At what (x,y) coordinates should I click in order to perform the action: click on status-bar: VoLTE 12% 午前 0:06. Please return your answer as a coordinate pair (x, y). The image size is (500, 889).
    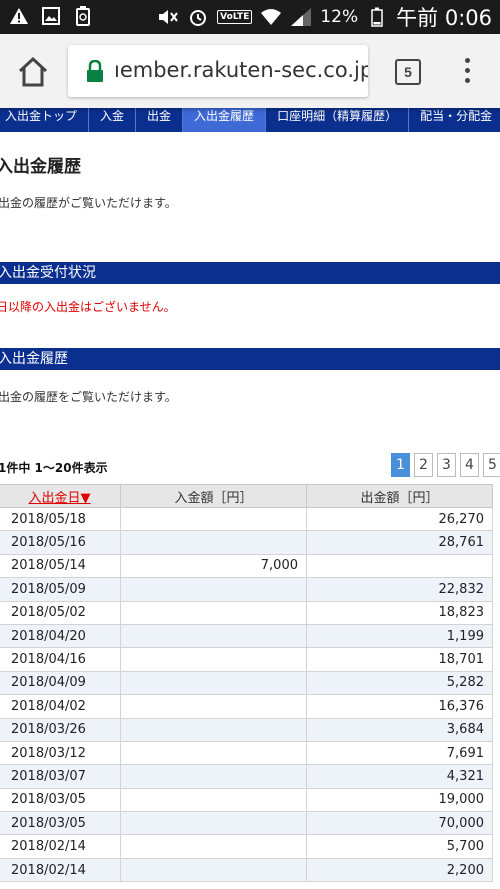
    Looking at the image, I should click on (250, 17).